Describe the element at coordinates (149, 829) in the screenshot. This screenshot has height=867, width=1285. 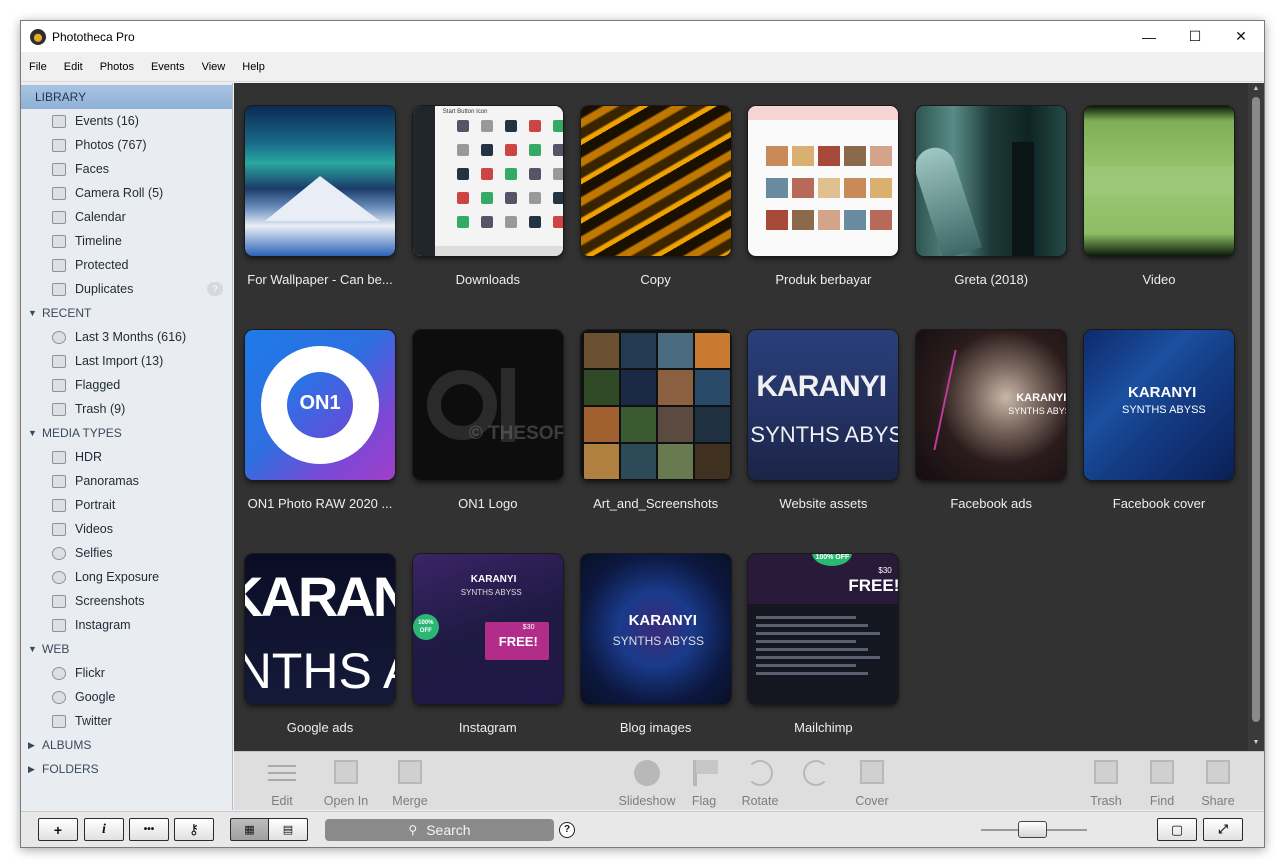
I see `more-button: •••` at that location.